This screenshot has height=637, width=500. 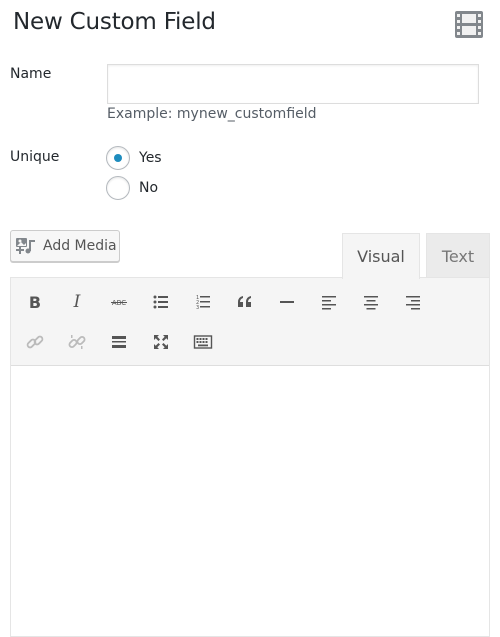 I want to click on add-media-button: Add Media, so click(x=65, y=246).